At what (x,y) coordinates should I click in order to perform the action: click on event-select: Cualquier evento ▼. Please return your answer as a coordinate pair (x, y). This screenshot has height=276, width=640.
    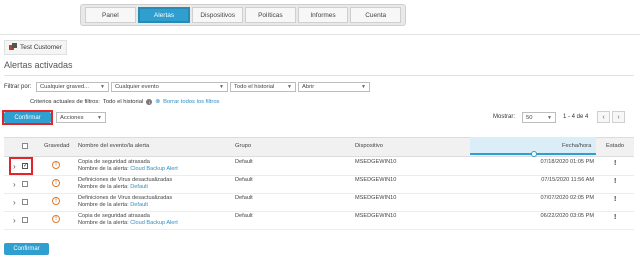
    Looking at the image, I should click on (169, 87).